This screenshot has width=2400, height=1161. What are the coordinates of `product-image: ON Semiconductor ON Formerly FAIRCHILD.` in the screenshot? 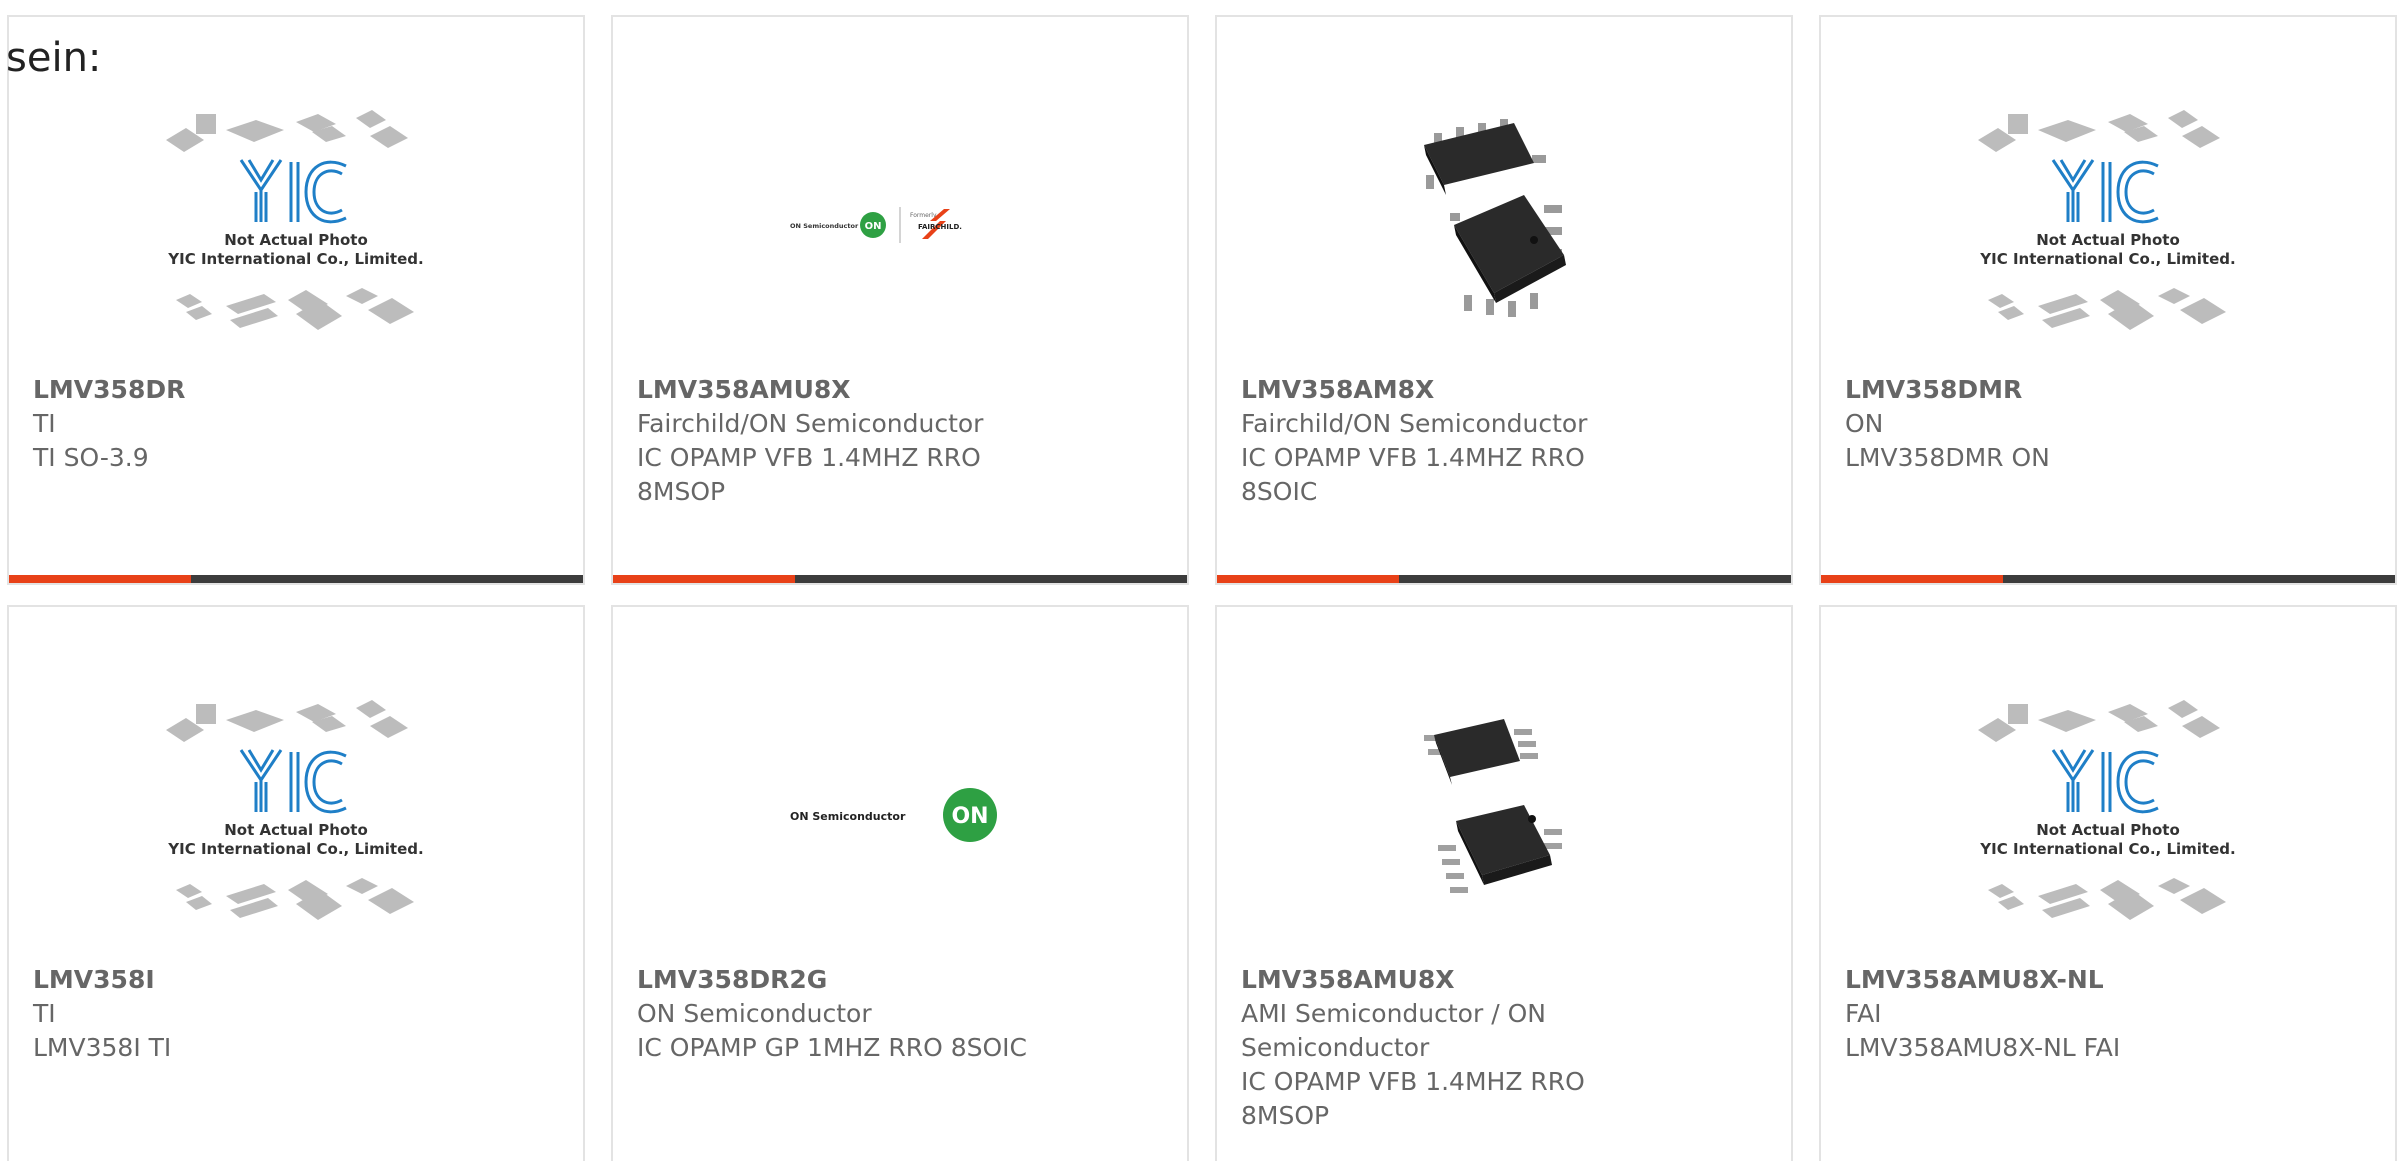 It's located at (900, 225).